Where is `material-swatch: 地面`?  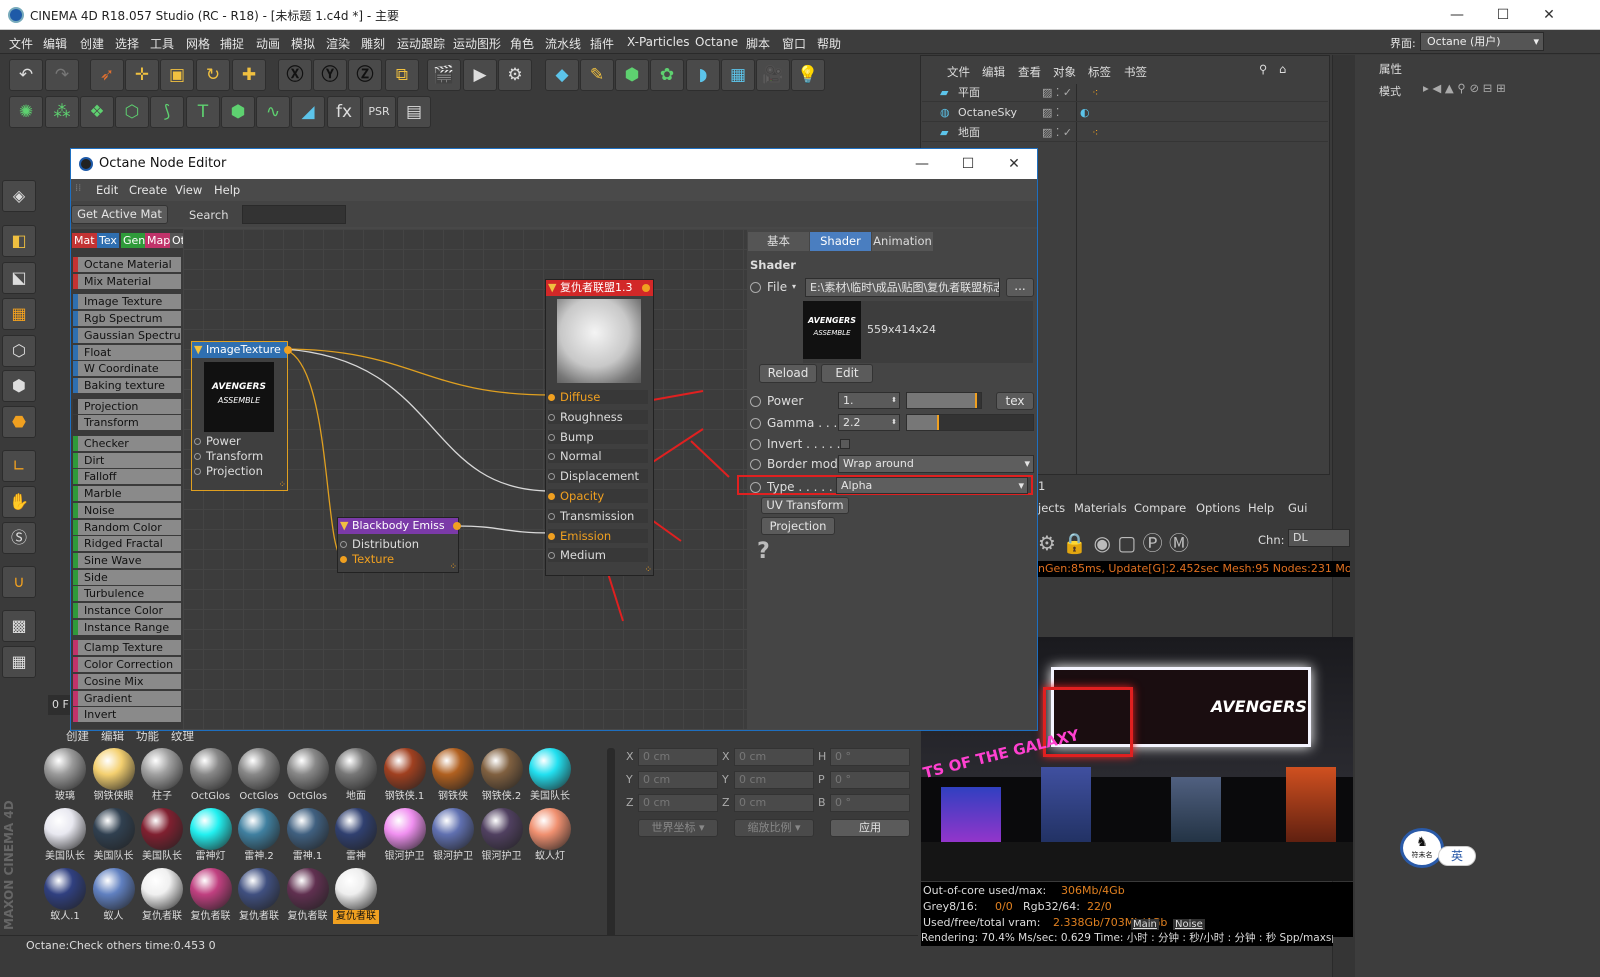 material-swatch: 地面 is located at coordinates (356, 778).